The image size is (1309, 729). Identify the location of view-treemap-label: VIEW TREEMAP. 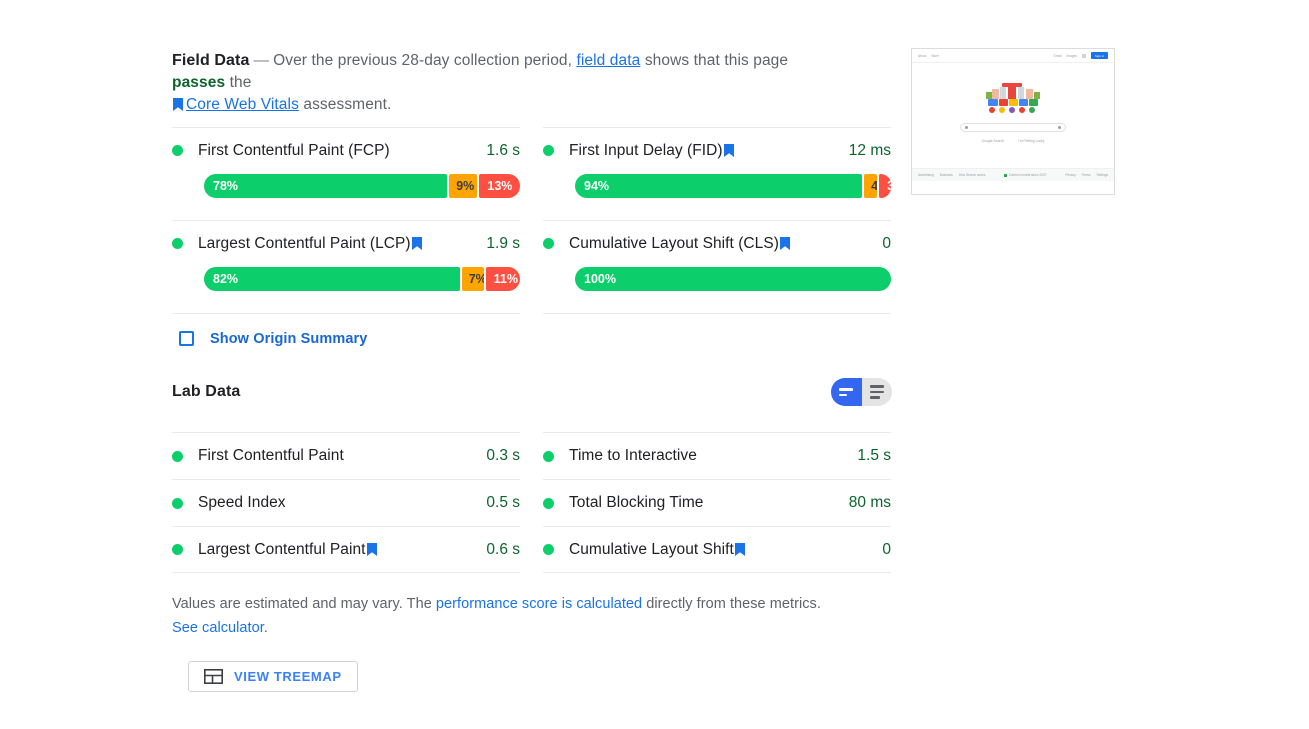
(288, 676).